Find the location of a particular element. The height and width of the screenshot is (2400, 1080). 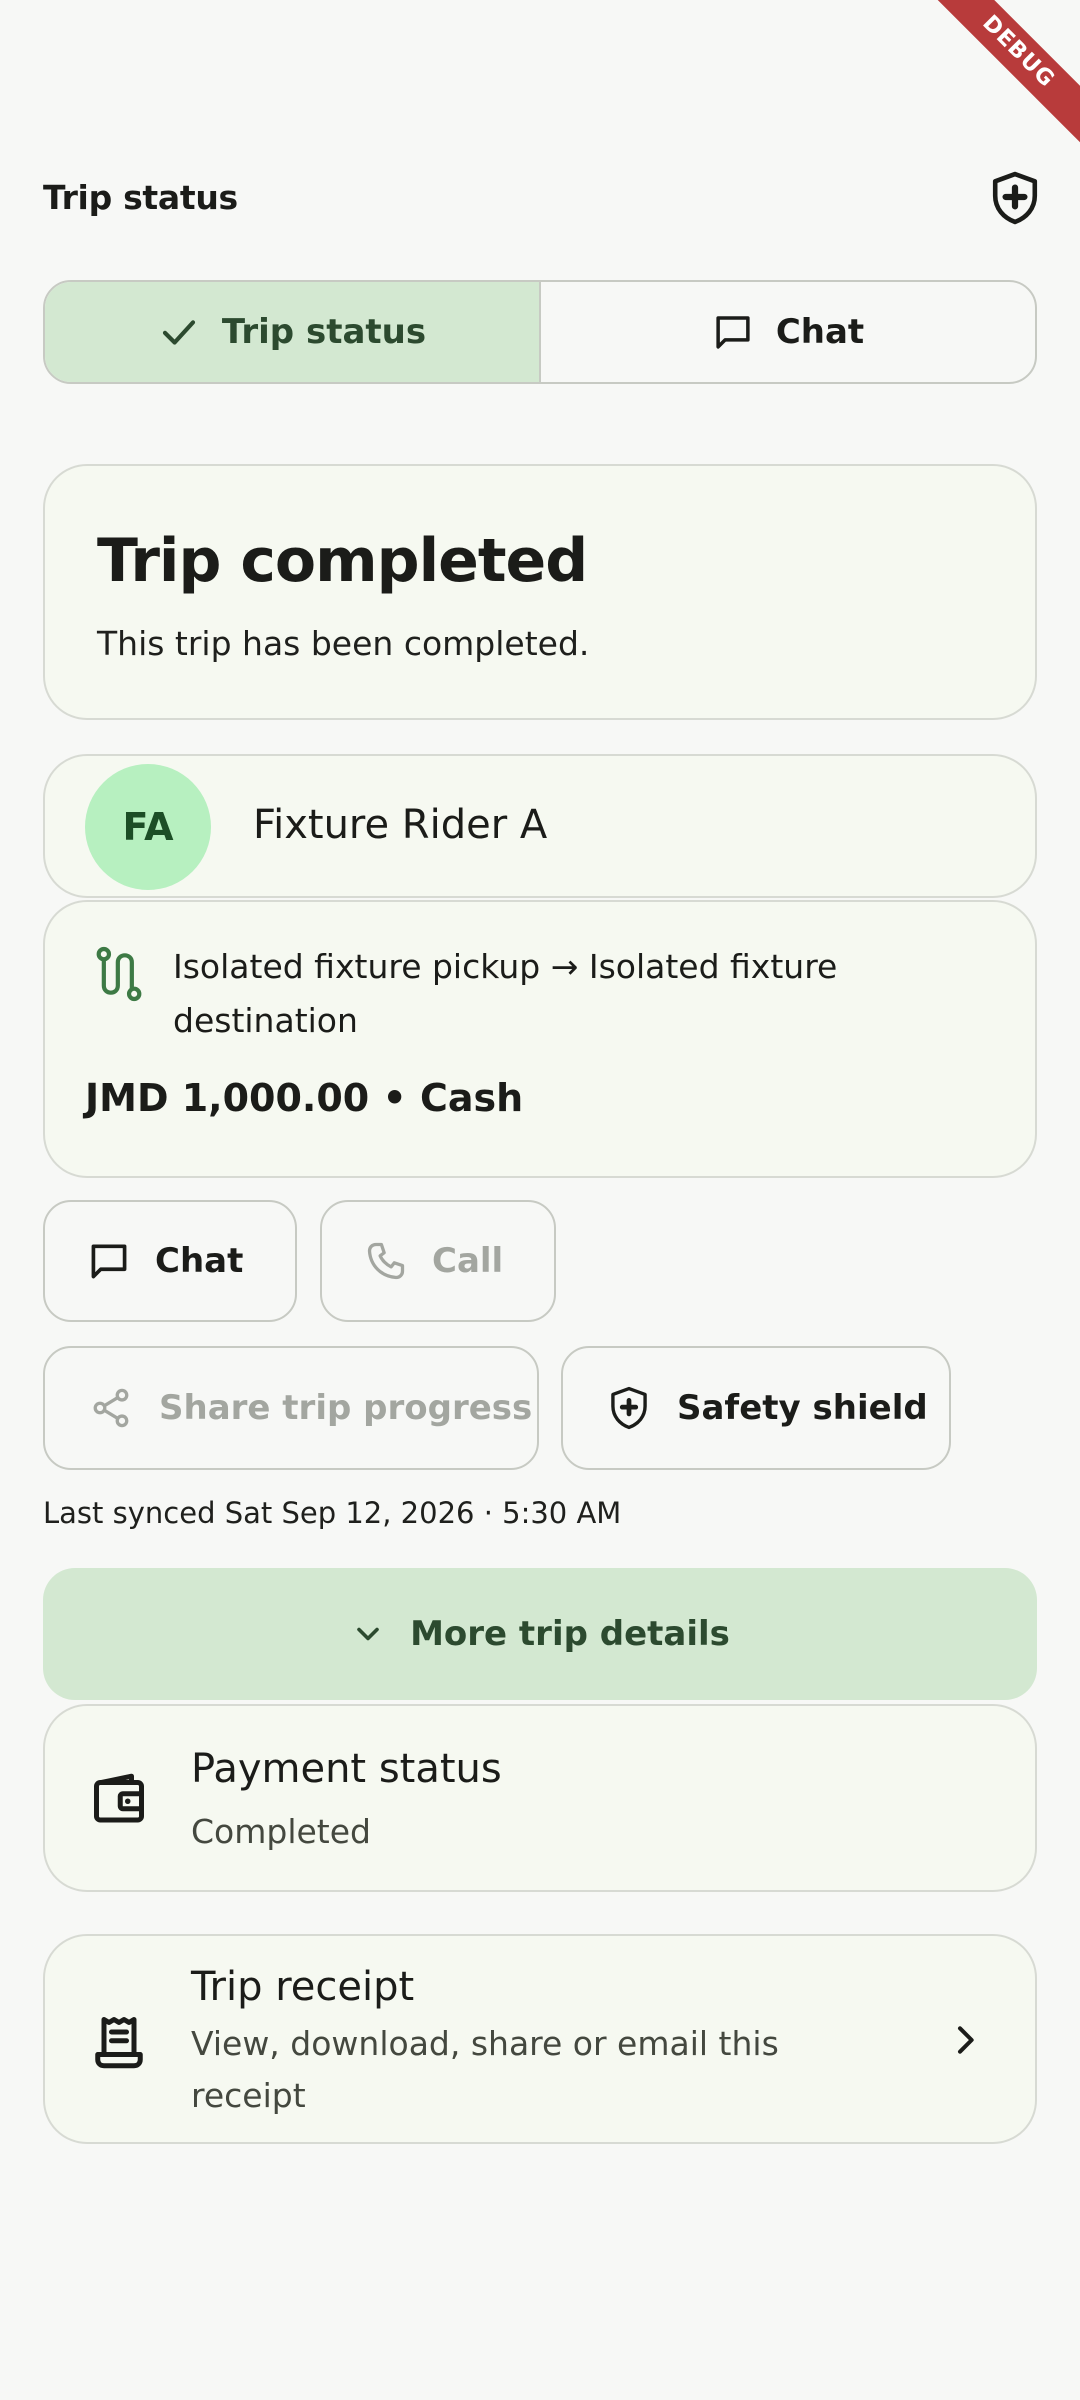

tab-chat: Chat is located at coordinates (788, 332).